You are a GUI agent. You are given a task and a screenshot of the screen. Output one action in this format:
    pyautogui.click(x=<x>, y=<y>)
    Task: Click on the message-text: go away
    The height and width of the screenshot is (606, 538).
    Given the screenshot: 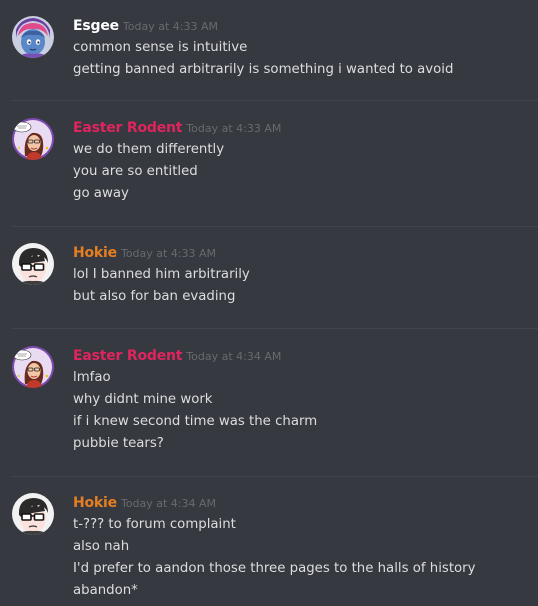 What is the action you would take?
    pyautogui.click(x=101, y=193)
    